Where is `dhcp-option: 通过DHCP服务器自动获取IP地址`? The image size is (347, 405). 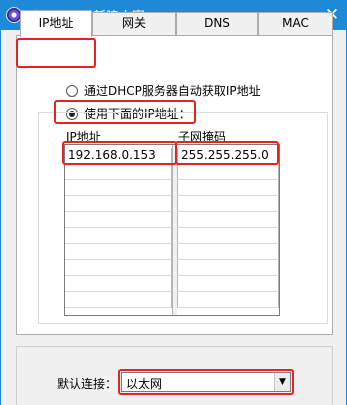
dhcp-option: 通过DHCP服务器自动获取IP地址 is located at coordinates (163, 90).